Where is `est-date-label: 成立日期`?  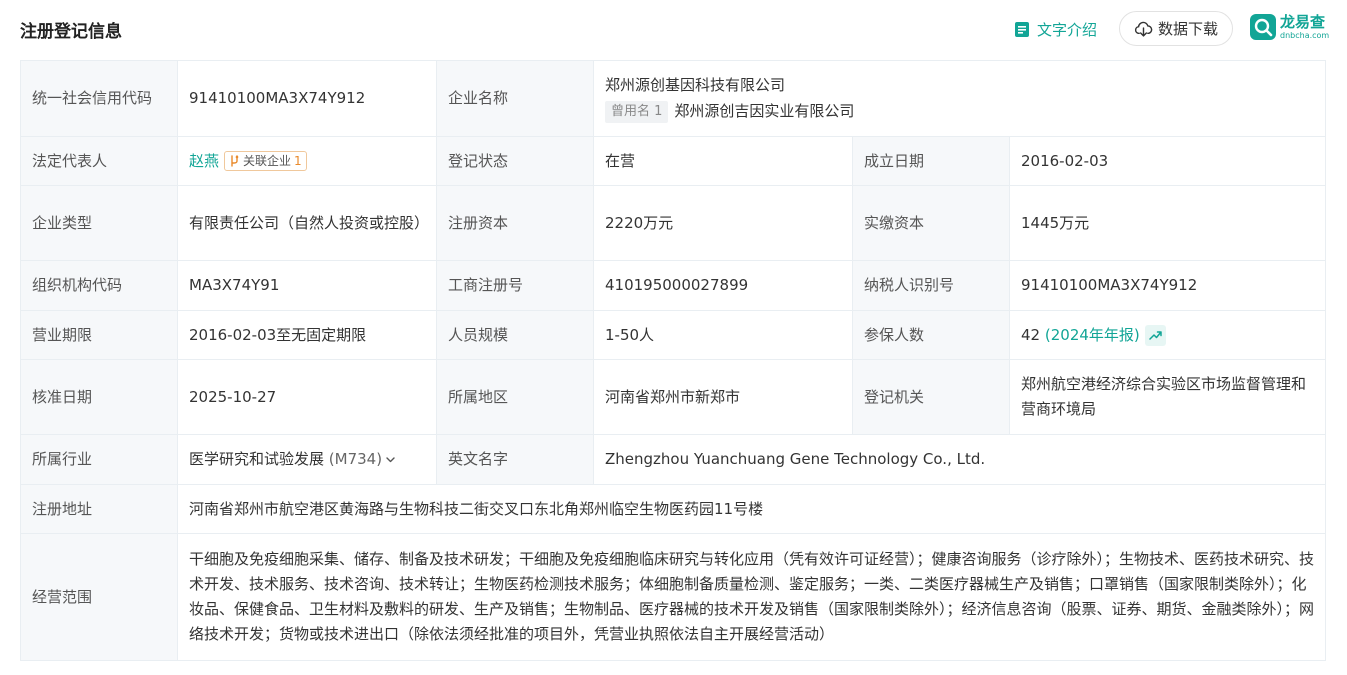 est-date-label: 成立日期 is located at coordinates (931, 161).